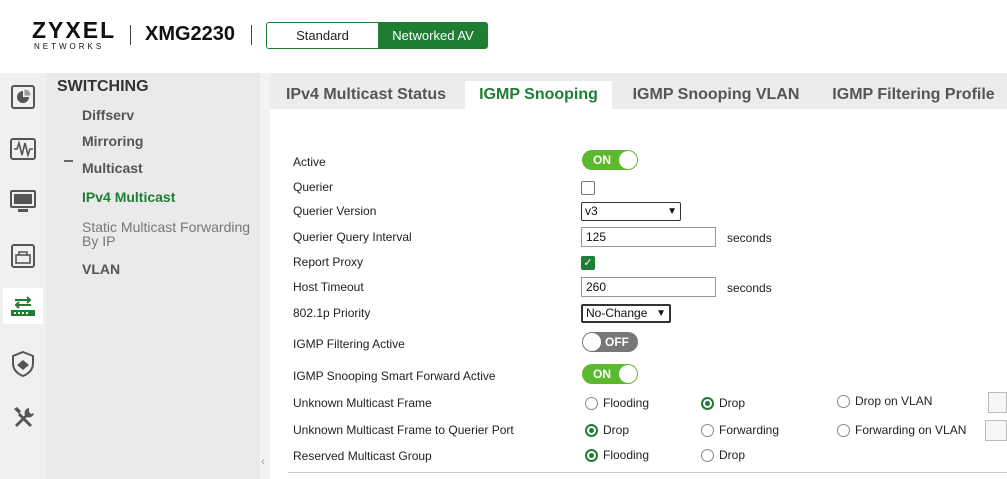 This screenshot has width=1007, height=479. Describe the element at coordinates (433, 35) in the screenshot. I see `networked-av-mode-button: Networked AV` at that location.